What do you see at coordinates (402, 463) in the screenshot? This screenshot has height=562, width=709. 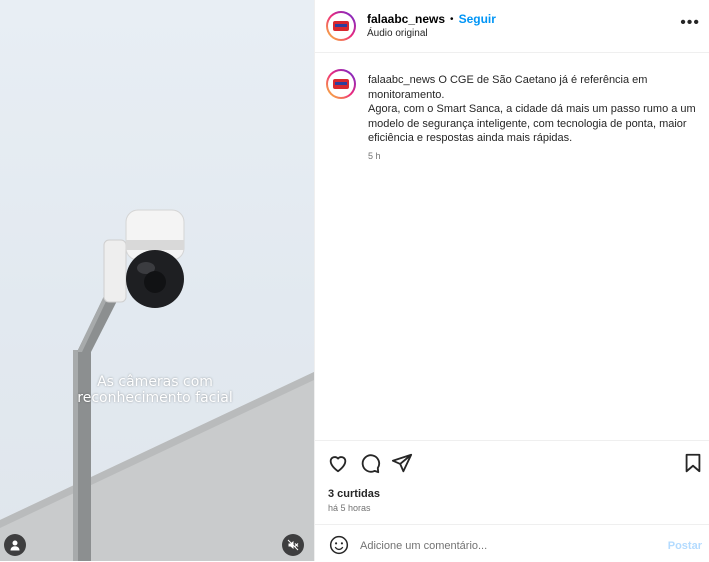 I see `share-icon` at bounding box center [402, 463].